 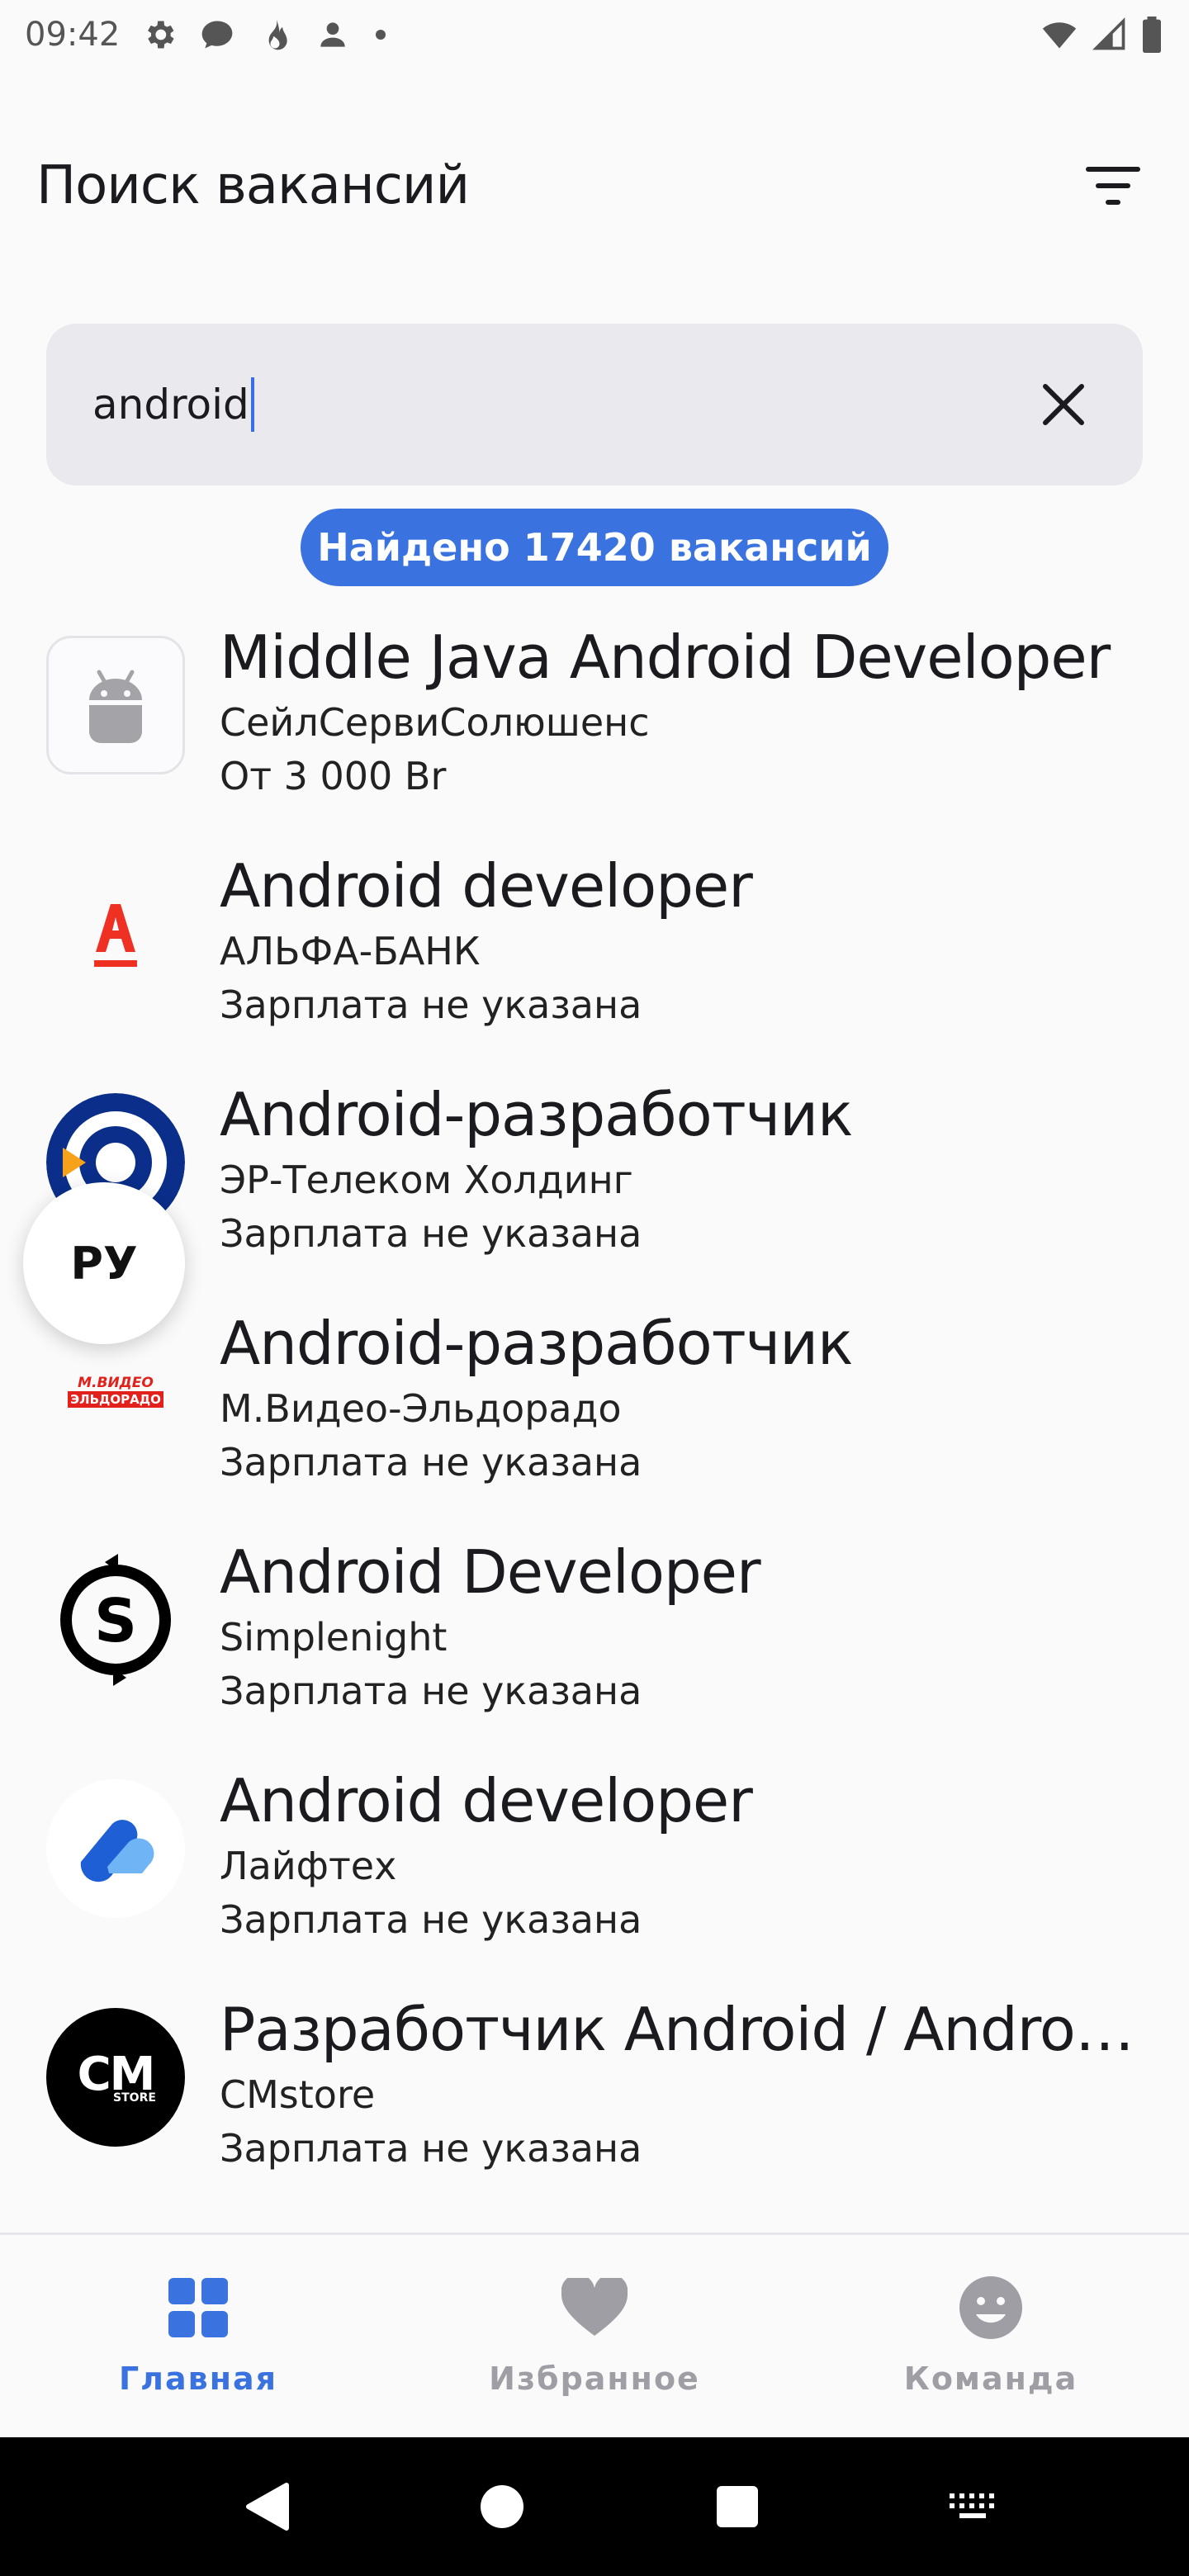 I want to click on vacancy-company: М.Видео-Эльдорадо, so click(x=421, y=1408).